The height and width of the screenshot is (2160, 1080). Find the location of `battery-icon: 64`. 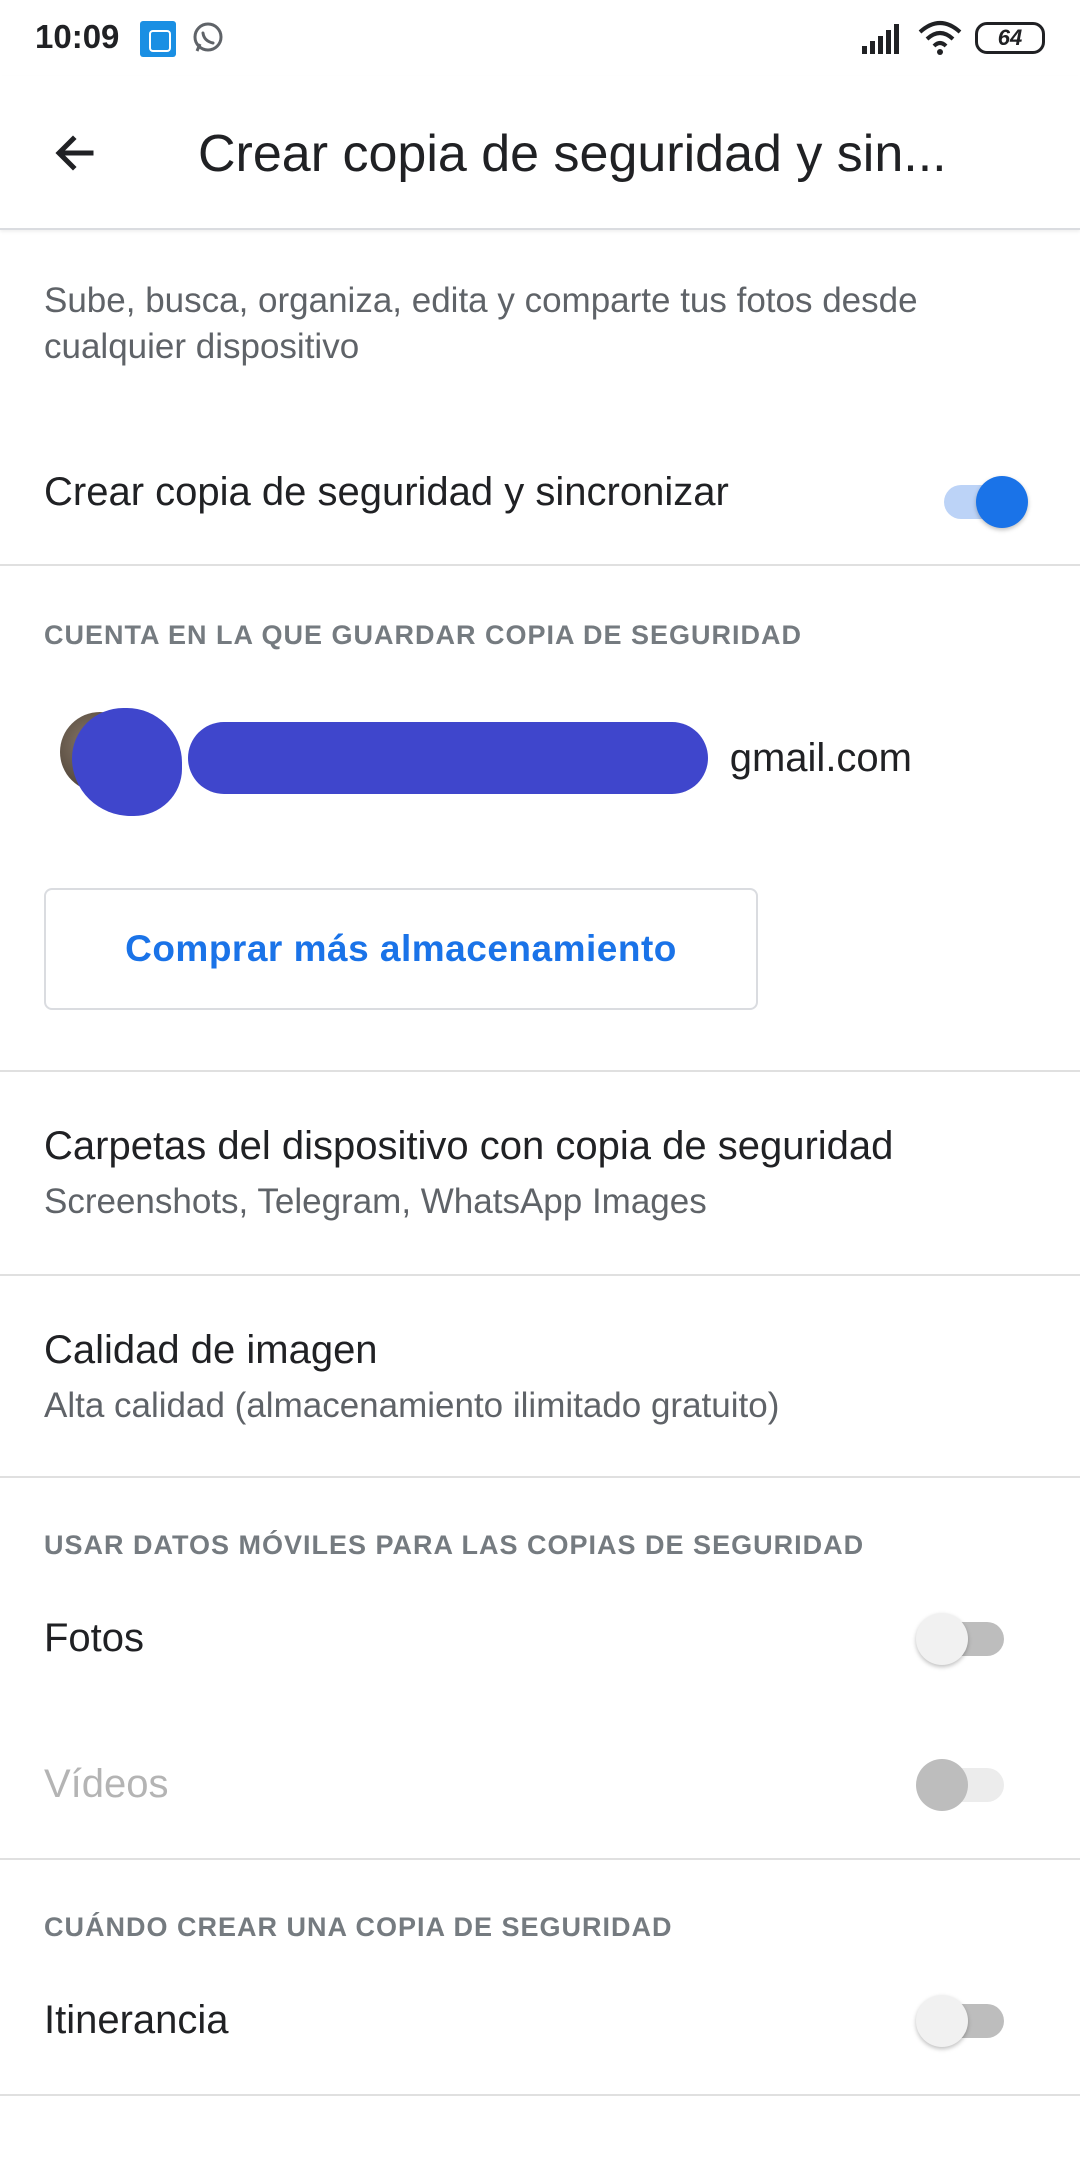

battery-icon: 64 is located at coordinates (1010, 38).